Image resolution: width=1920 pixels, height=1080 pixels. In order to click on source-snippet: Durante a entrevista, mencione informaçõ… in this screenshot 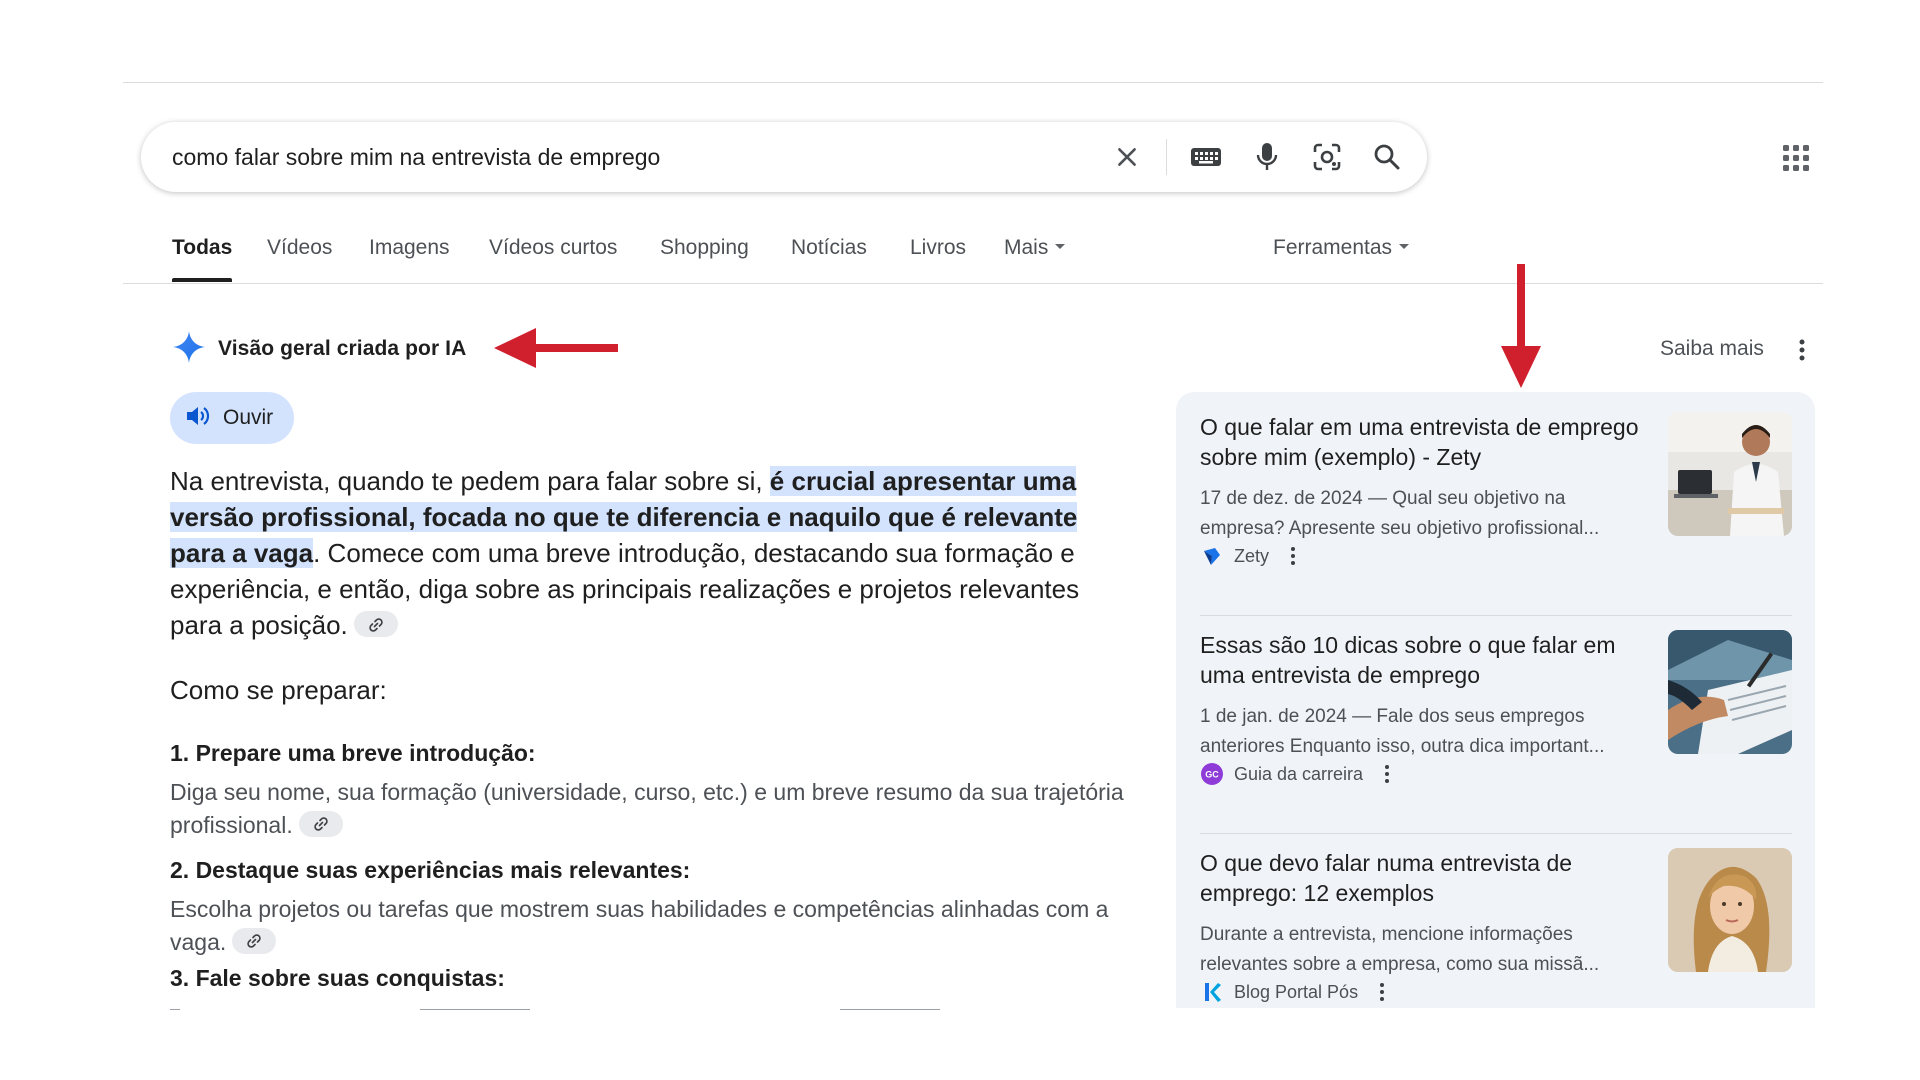, I will do `click(1425, 950)`.